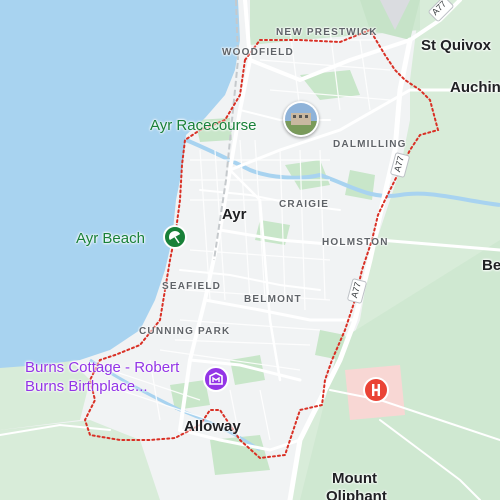 The height and width of the screenshot is (500, 500). What do you see at coordinates (355, 242) in the screenshot?
I see `label-holmston: HOLMSTON` at bounding box center [355, 242].